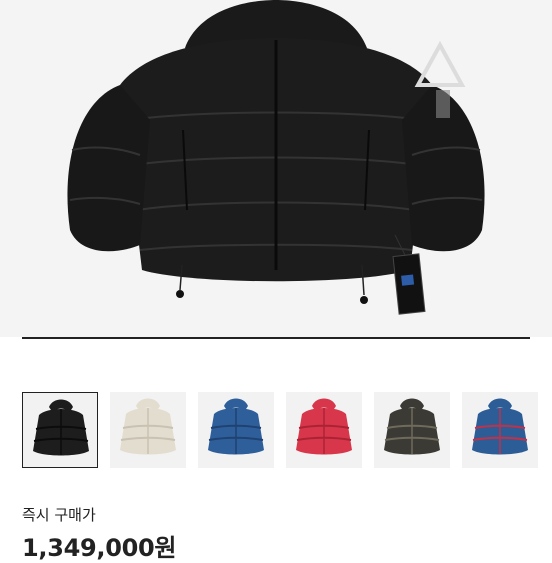 This screenshot has width=552, height=563. What do you see at coordinates (59, 515) in the screenshot?
I see `instant-buy-price-label: 즉시 구매가` at bounding box center [59, 515].